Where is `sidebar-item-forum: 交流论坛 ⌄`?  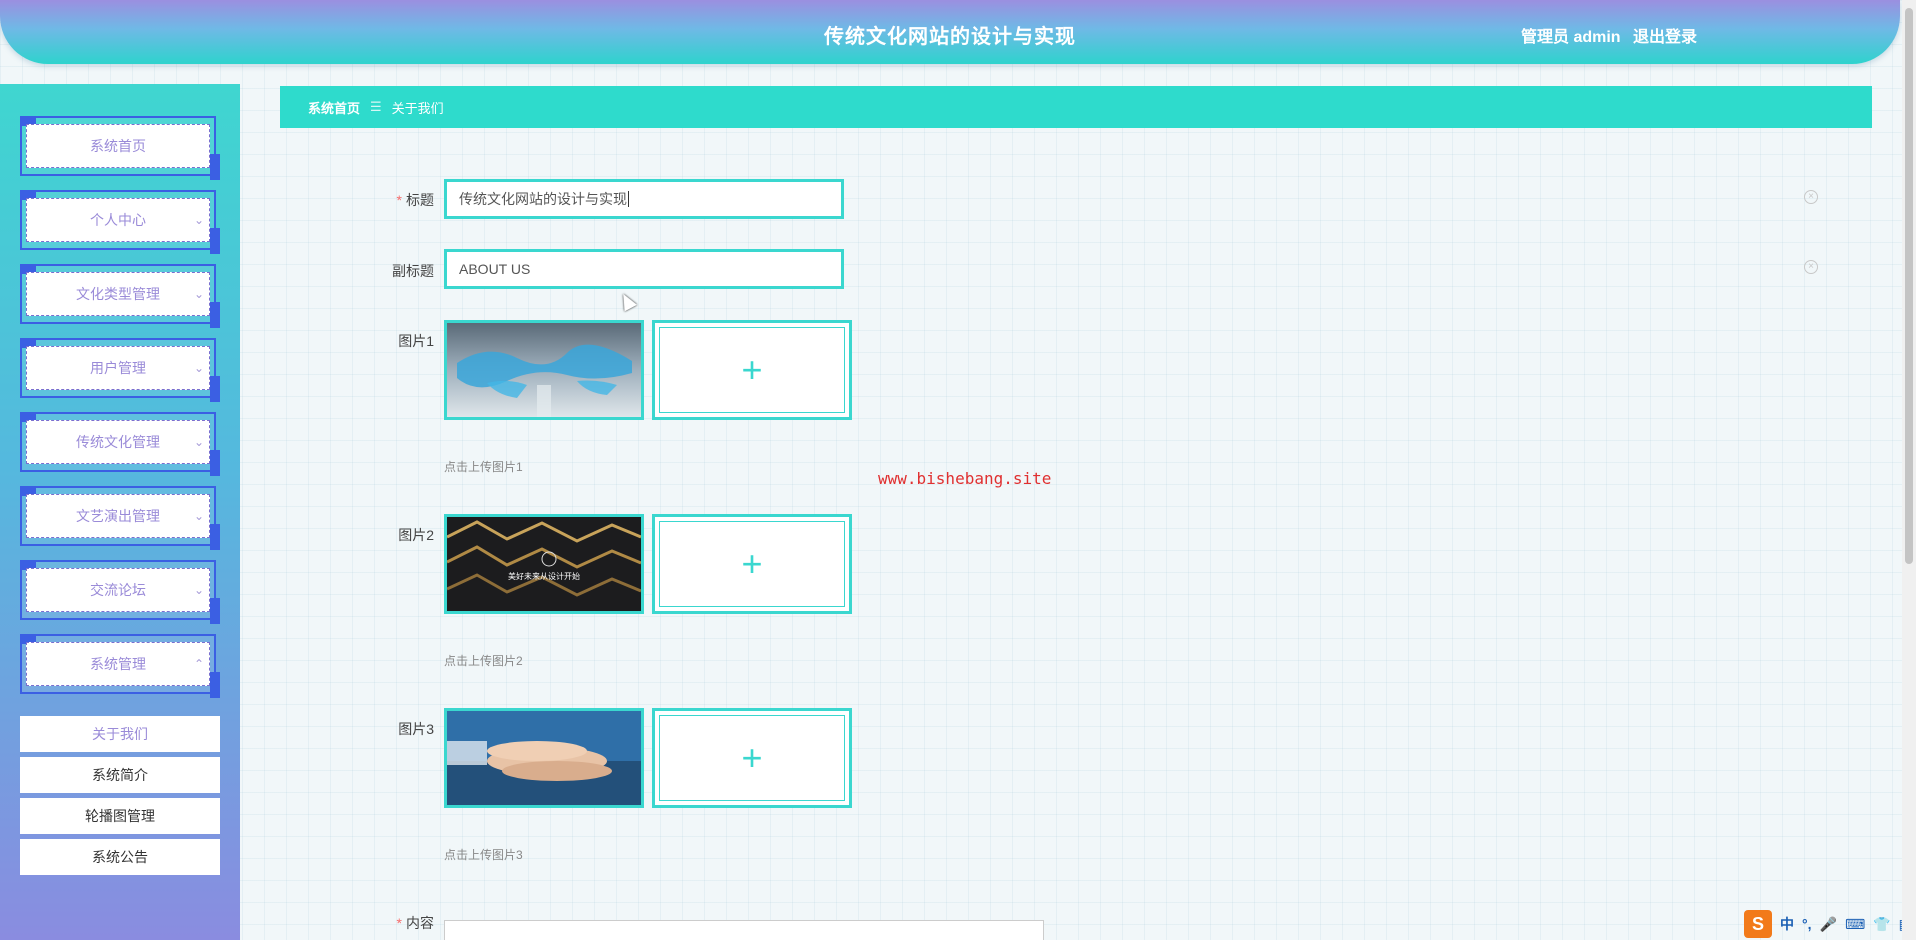
sidebar-item-forum: 交流论坛 ⌄ is located at coordinates (120, 592).